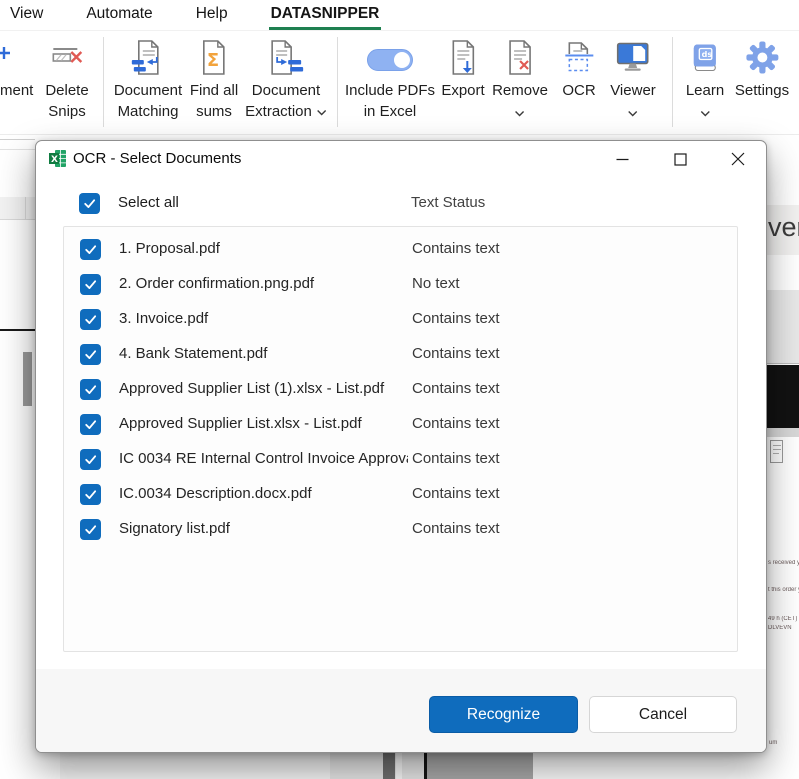  I want to click on bg-doc-text-fragment: um, so click(773, 743).